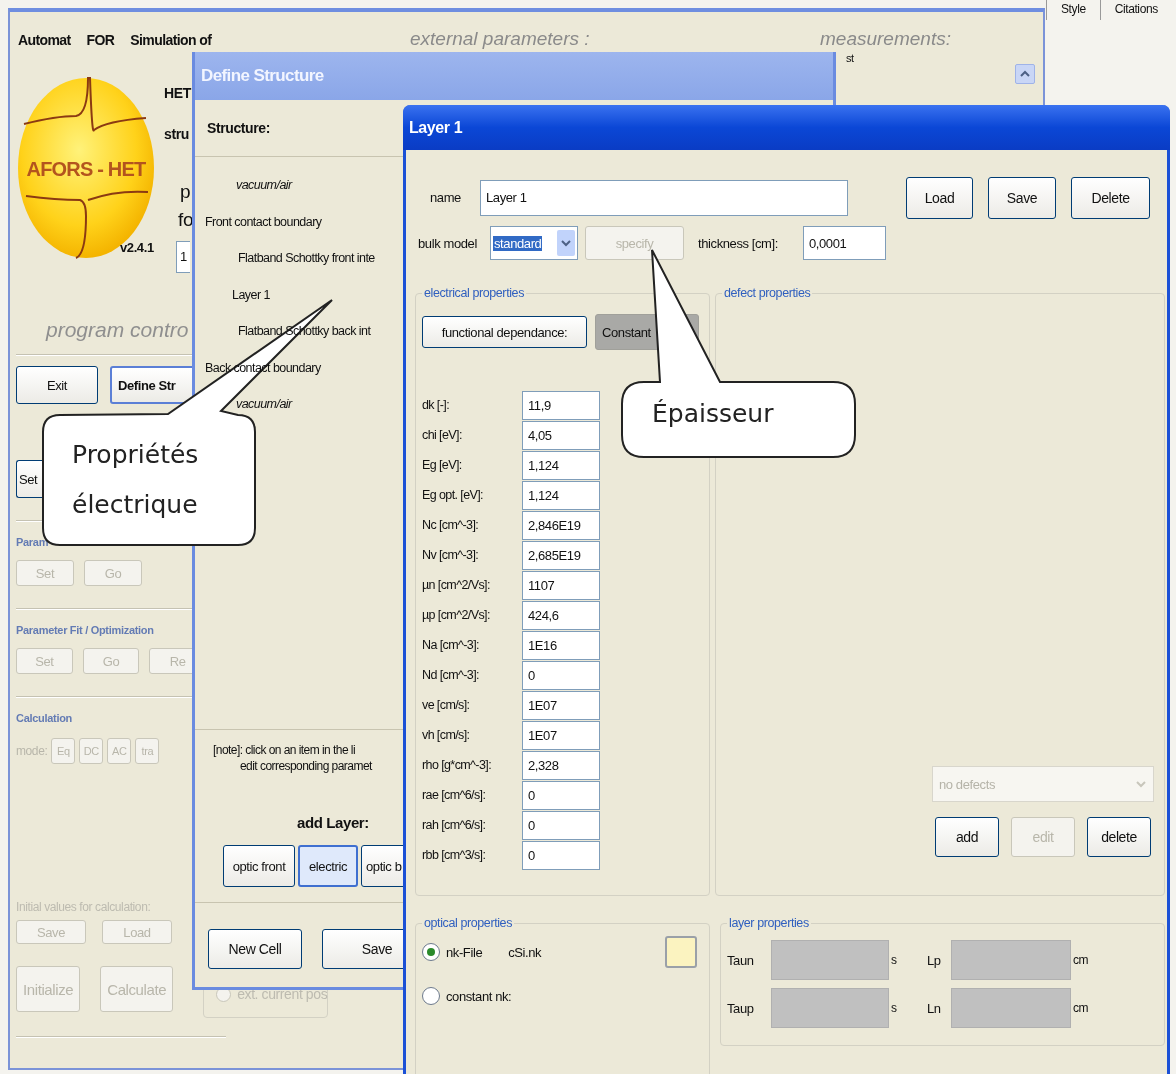 Image resolution: width=1176 pixels, height=1074 pixels. What do you see at coordinates (442, 435) in the screenshot?
I see `field-label: chi [eV]:` at bounding box center [442, 435].